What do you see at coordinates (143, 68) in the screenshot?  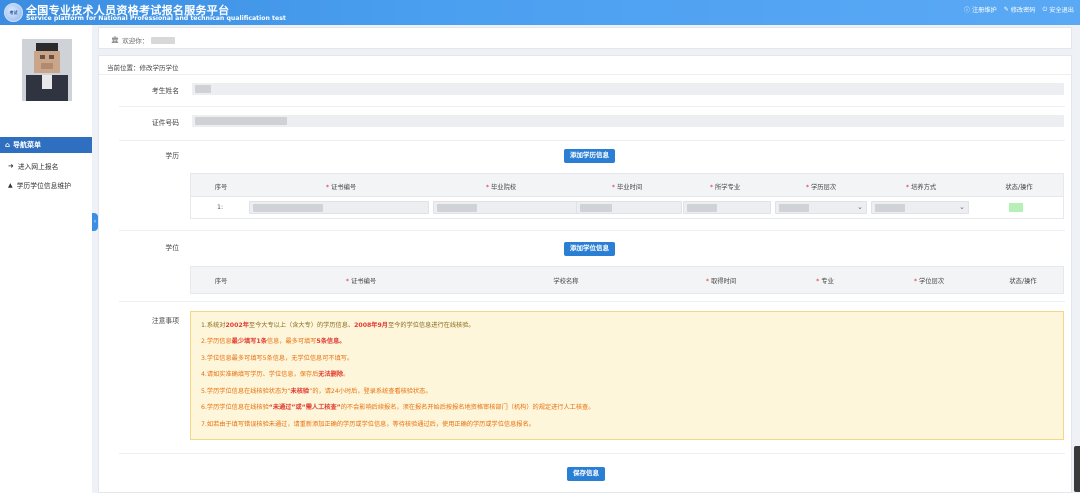 I see `breadcrumb: 当前位置：修改学历学位` at bounding box center [143, 68].